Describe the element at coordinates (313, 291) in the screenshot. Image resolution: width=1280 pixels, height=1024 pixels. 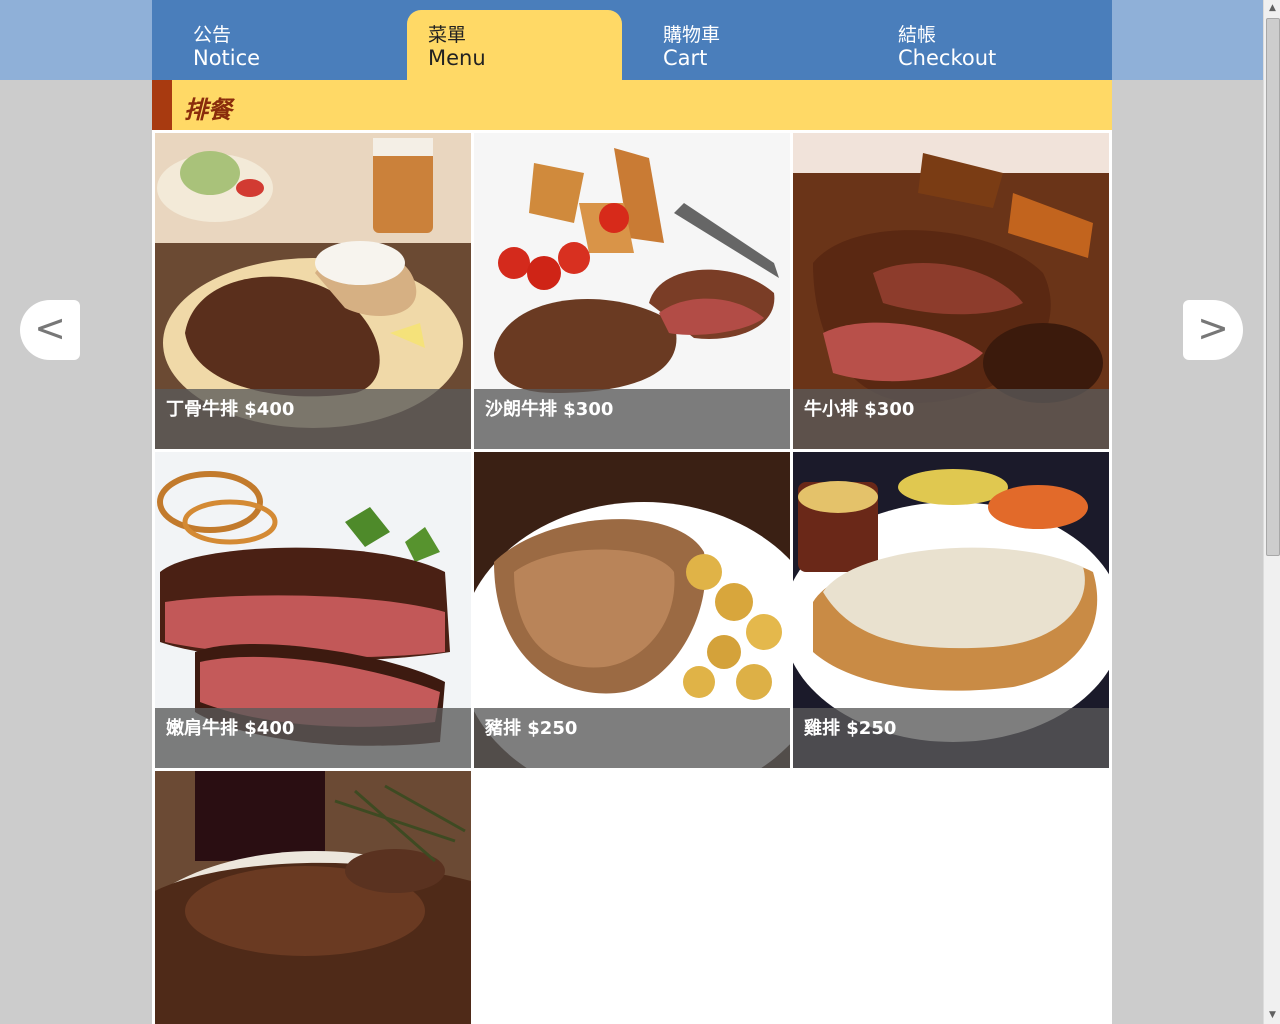
I see `menu-item-card: 丁骨牛排 $400` at that location.